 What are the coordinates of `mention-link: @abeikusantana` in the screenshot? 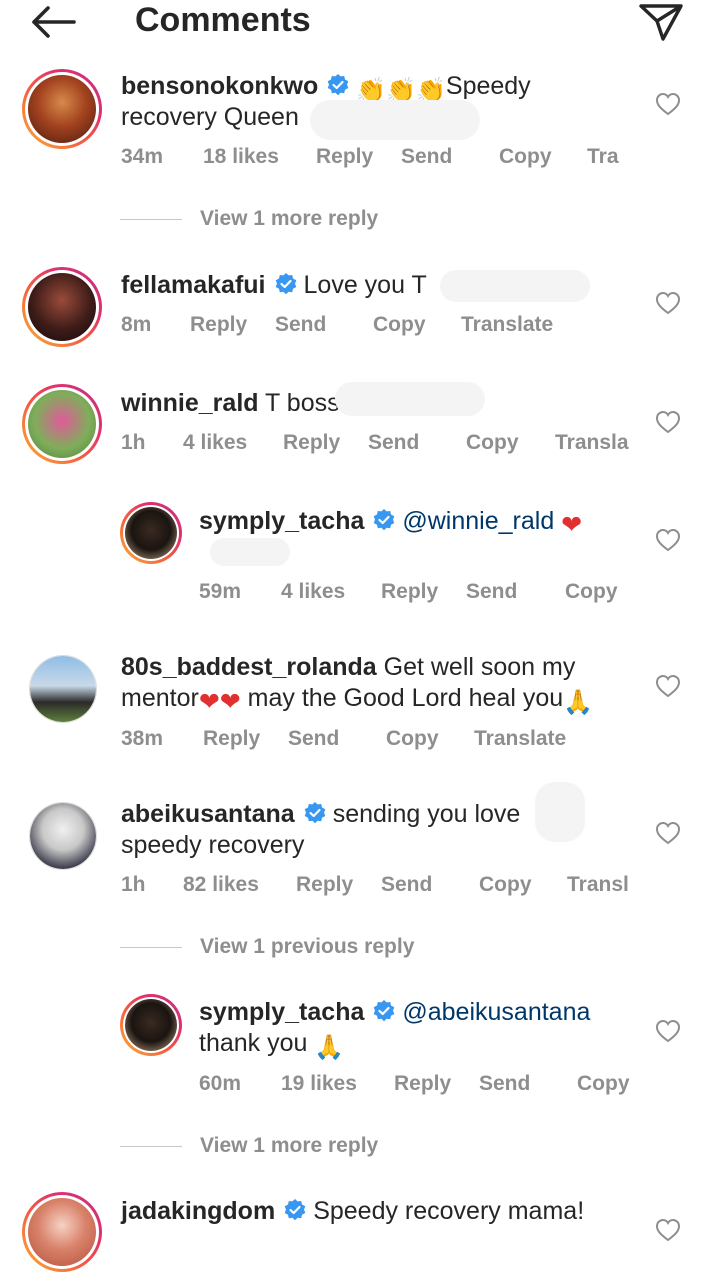 It's located at (496, 1012).